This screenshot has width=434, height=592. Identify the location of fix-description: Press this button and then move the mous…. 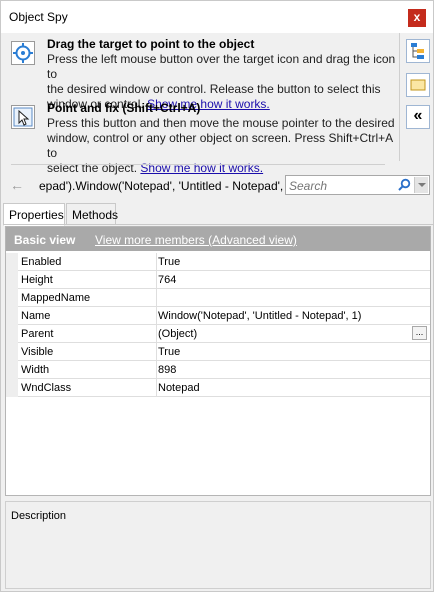
(223, 146).